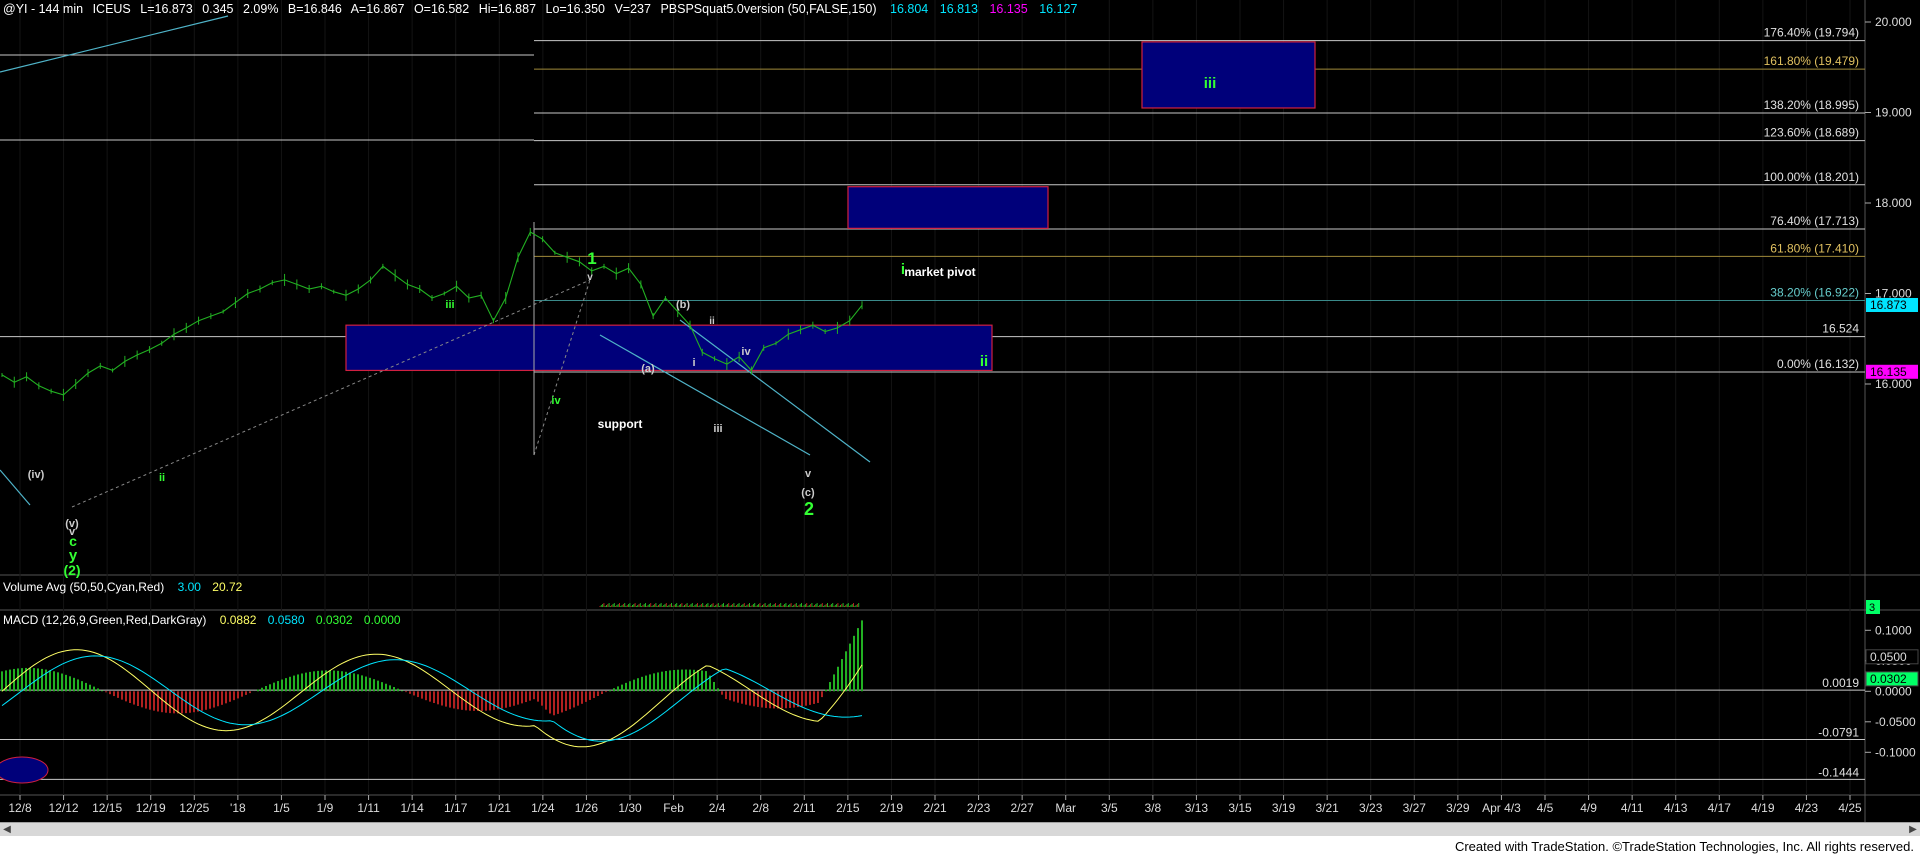 This screenshot has width=1920, height=858. What do you see at coordinates (620, 424) in the screenshot?
I see `box-label: support` at bounding box center [620, 424].